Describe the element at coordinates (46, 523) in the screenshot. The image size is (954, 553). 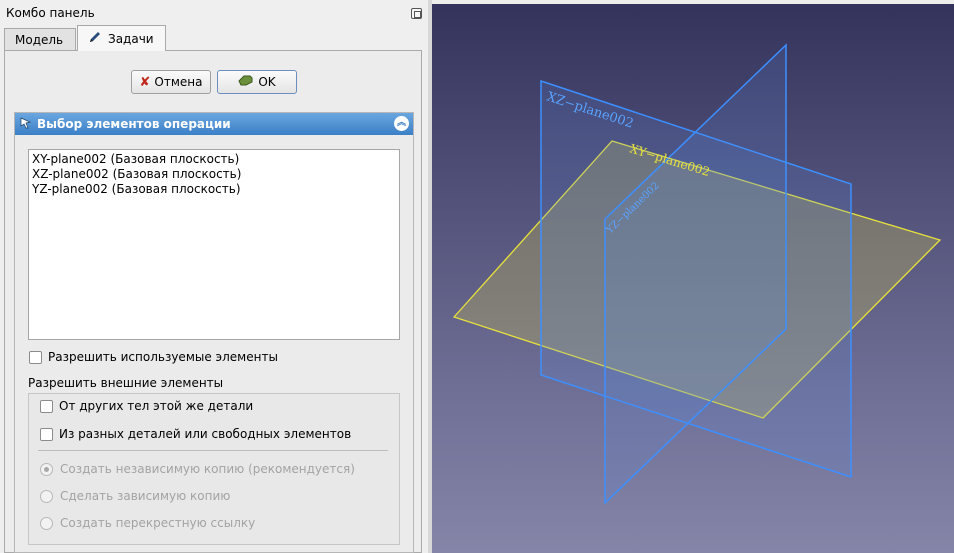
I see `cross-reference-radio` at that location.